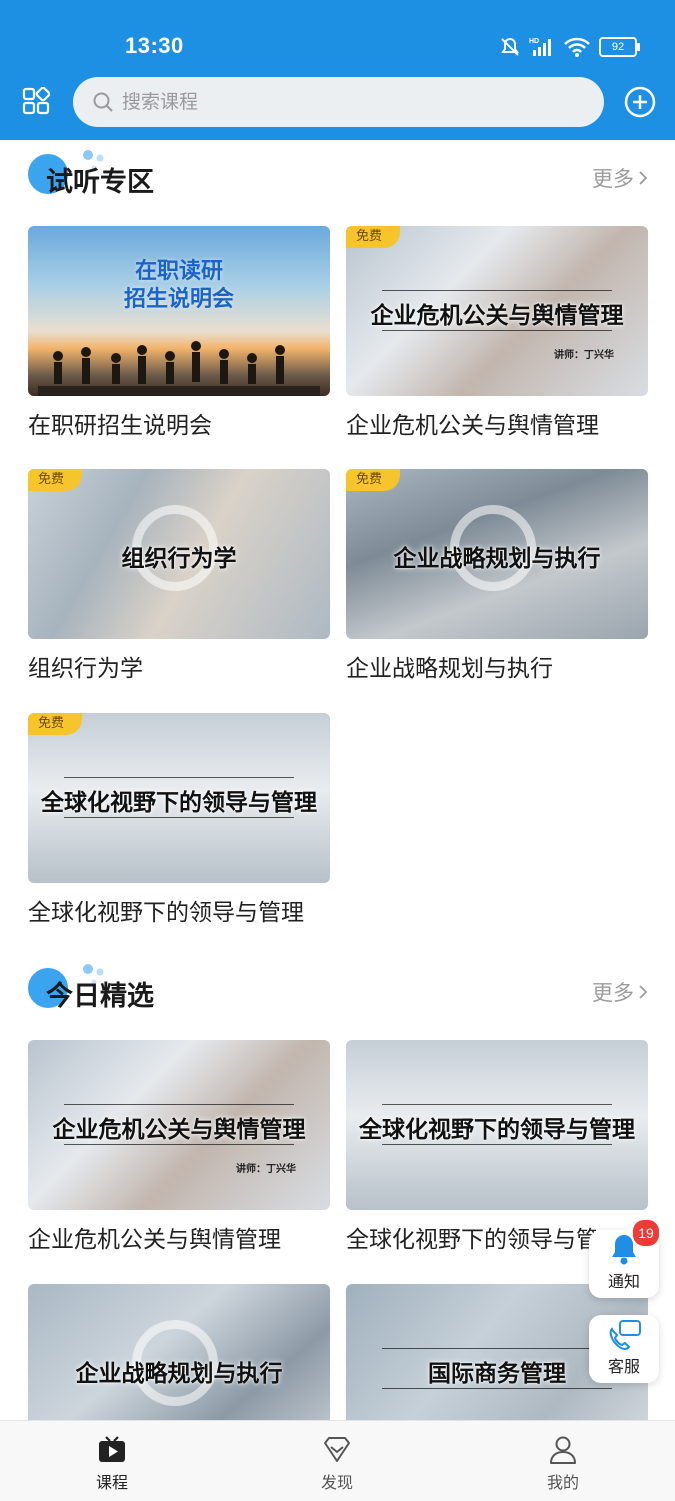 This screenshot has width=675, height=1501. I want to click on service-label: 客服, so click(623, 1366).